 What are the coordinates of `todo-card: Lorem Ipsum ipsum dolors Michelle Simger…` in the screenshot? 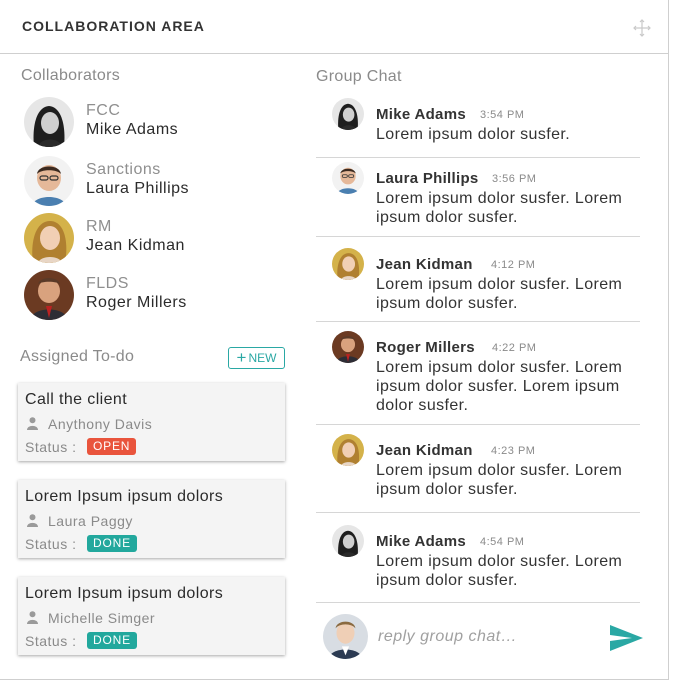 It's located at (151, 616).